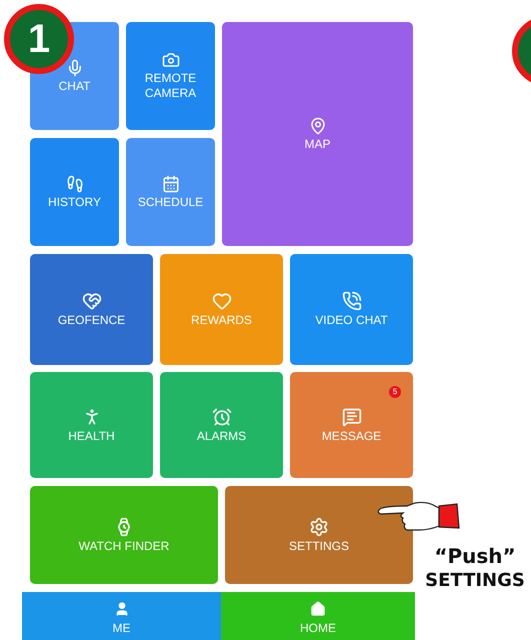 The image size is (531, 640). What do you see at coordinates (124, 535) in the screenshot?
I see `app-tile: WATCH FINDER` at bounding box center [124, 535].